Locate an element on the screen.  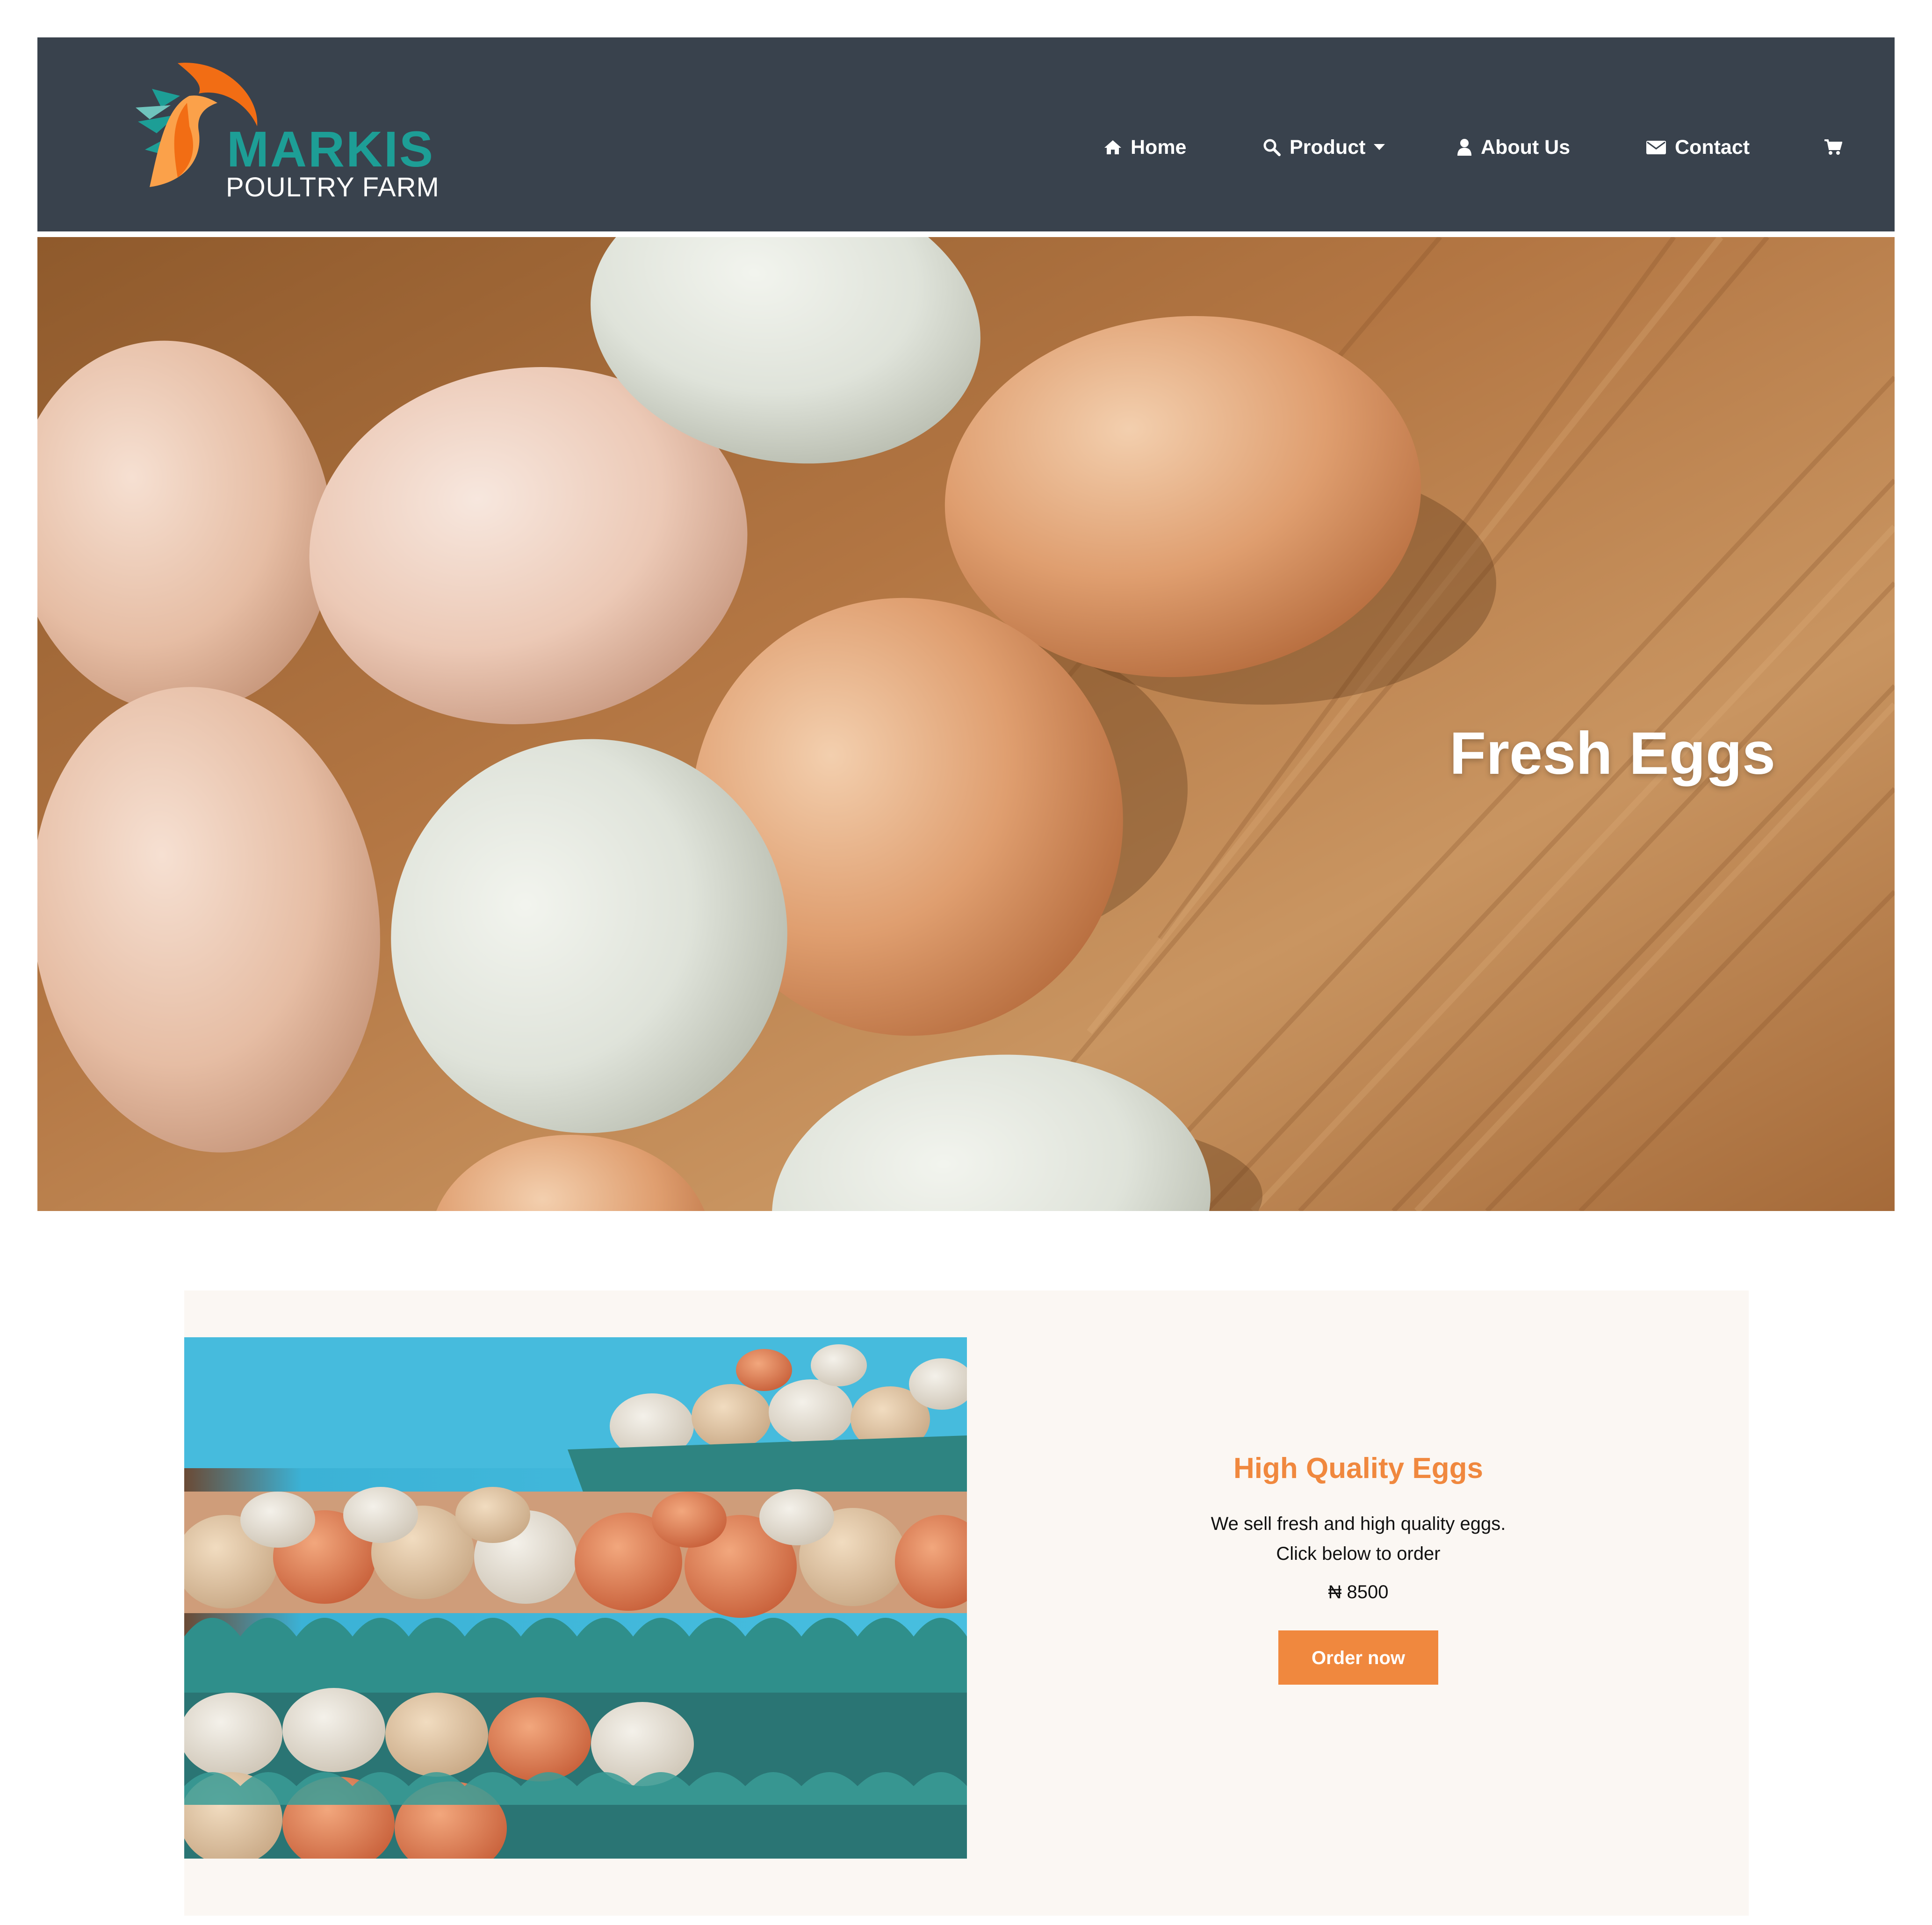
nav-home: Home is located at coordinates (1144, 147).